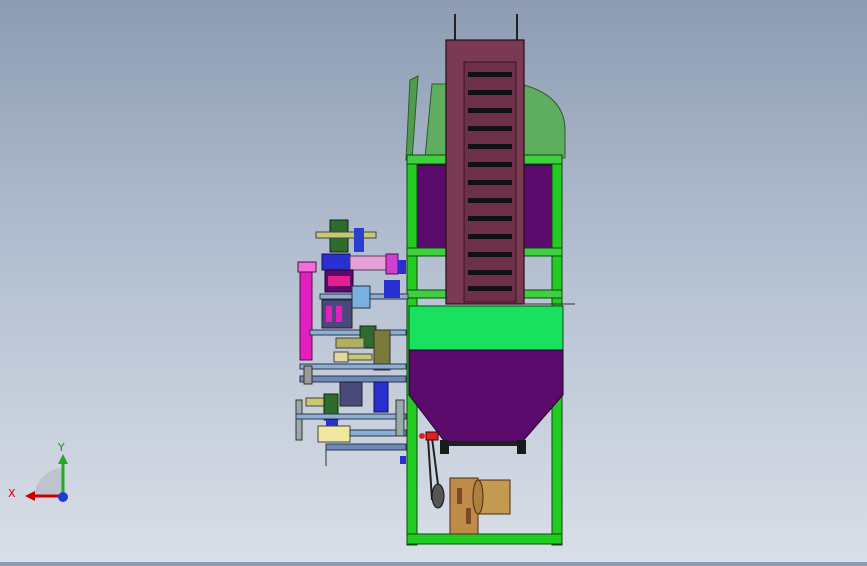  What do you see at coordinates (366, 447) in the screenshot?
I see `base-rail` at bounding box center [366, 447].